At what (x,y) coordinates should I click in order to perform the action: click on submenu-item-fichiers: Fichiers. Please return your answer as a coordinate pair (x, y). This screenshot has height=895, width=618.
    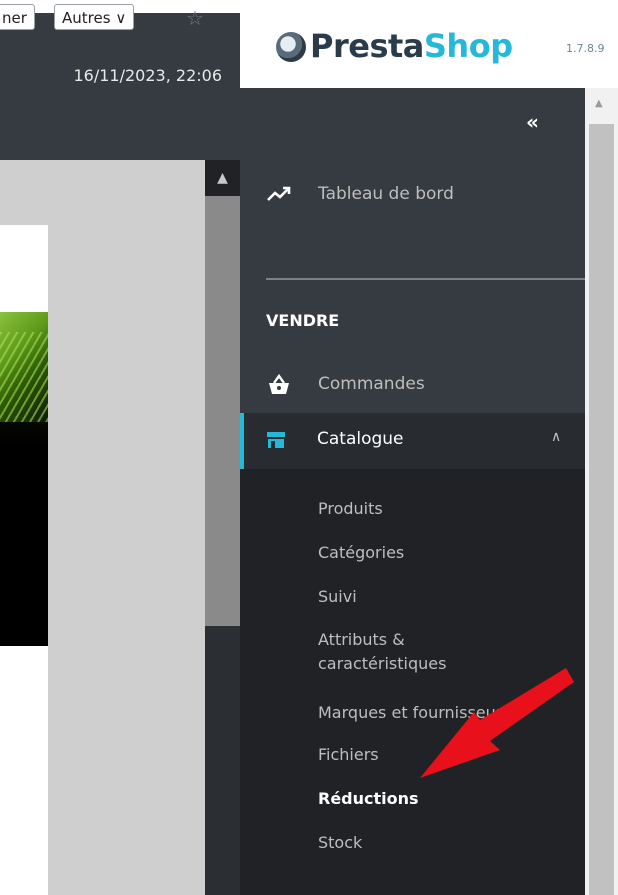
    Looking at the image, I should click on (348, 755).